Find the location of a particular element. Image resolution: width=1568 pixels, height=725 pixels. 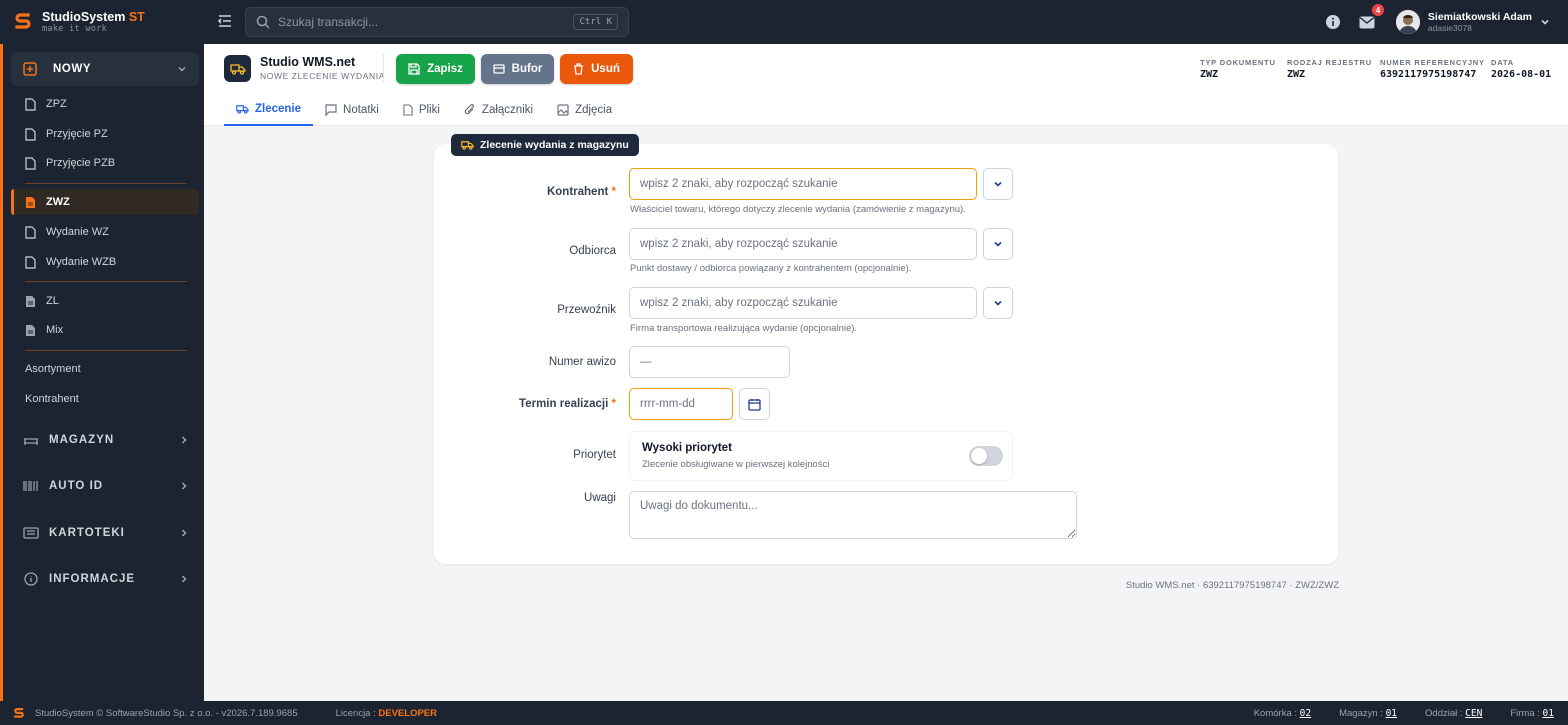

sidebar-item-label: ZL is located at coordinates (52, 301).